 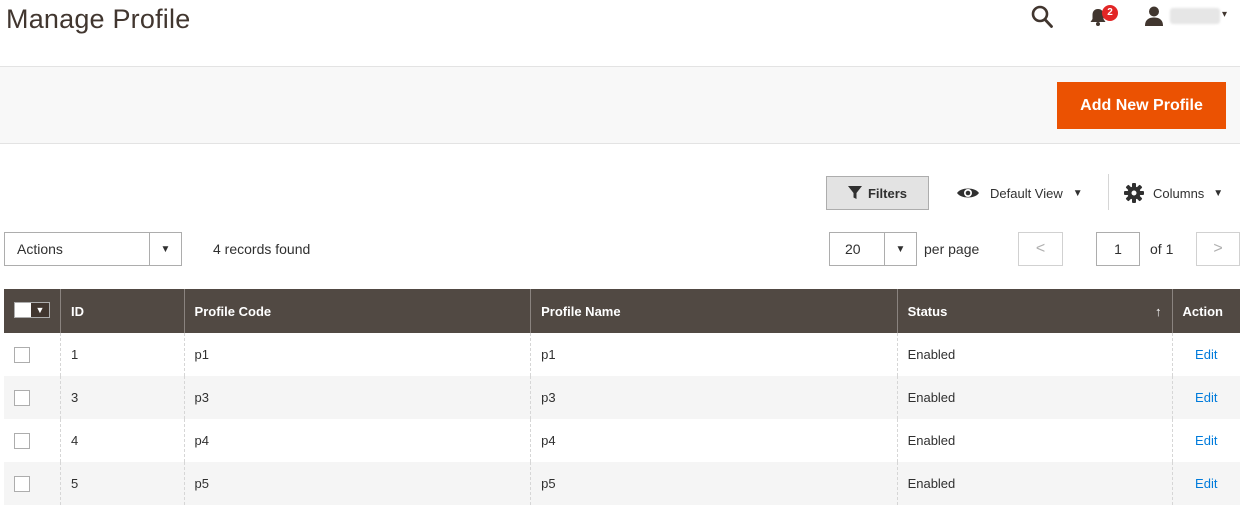 What do you see at coordinates (262, 249) in the screenshot?
I see `records-found: 4 records found` at bounding box center [262, 249].